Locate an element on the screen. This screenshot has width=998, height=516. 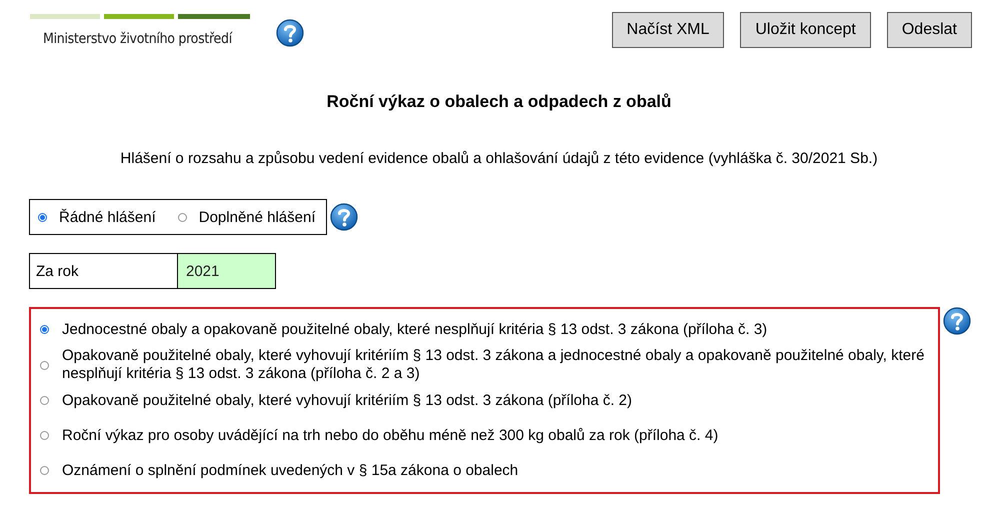
page-subtitle: Hlášení o rozsahu a způsobu vedení evidence obalů a ohlašování údajů z této evidence (vyhláška č. 30/2021 Sb.) is located at coordinates (499, 158).